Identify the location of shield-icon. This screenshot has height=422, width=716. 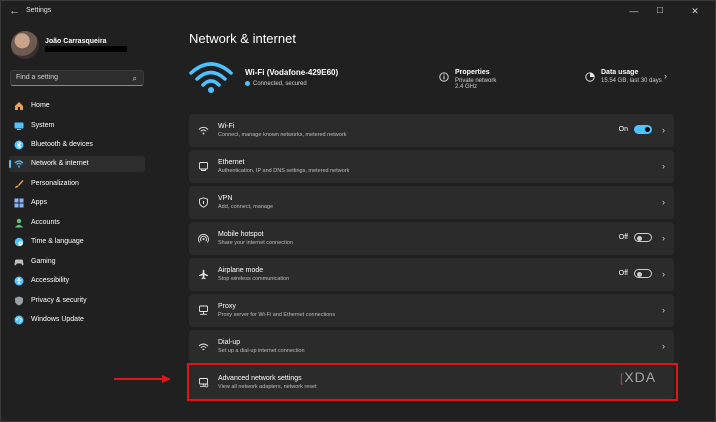
(19, 301).